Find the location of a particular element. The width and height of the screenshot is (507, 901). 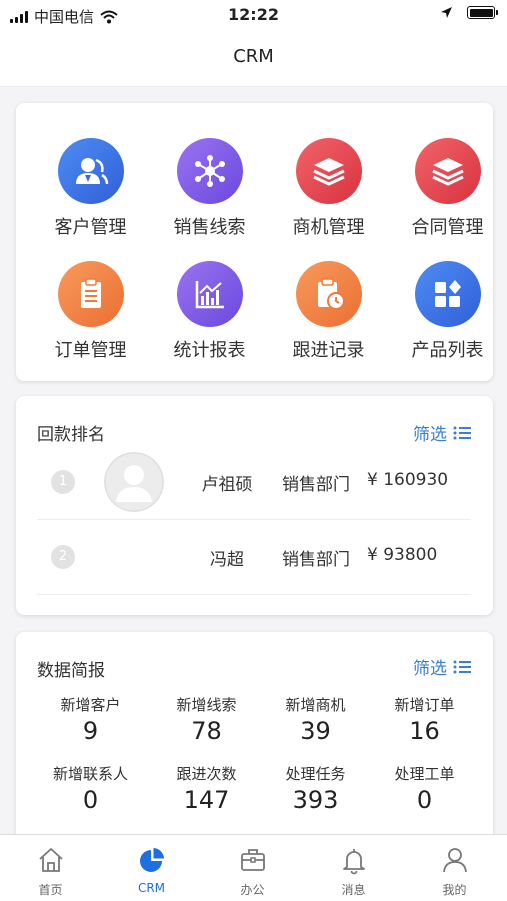

status-time: 12:22 is located at coordinates (253, 14).